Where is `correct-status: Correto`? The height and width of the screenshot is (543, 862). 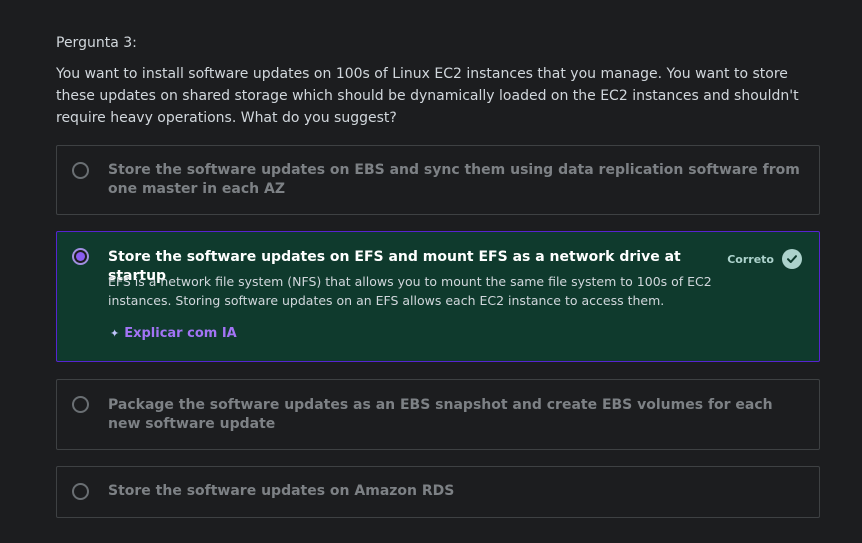 correct-status: Correto is located at coordinates (764, 259).